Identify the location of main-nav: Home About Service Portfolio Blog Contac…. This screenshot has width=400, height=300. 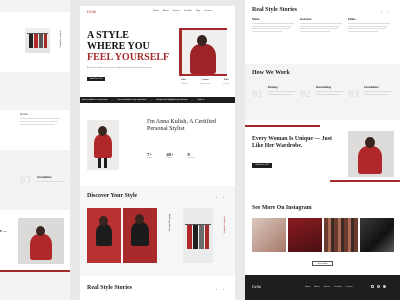
(182, 11).